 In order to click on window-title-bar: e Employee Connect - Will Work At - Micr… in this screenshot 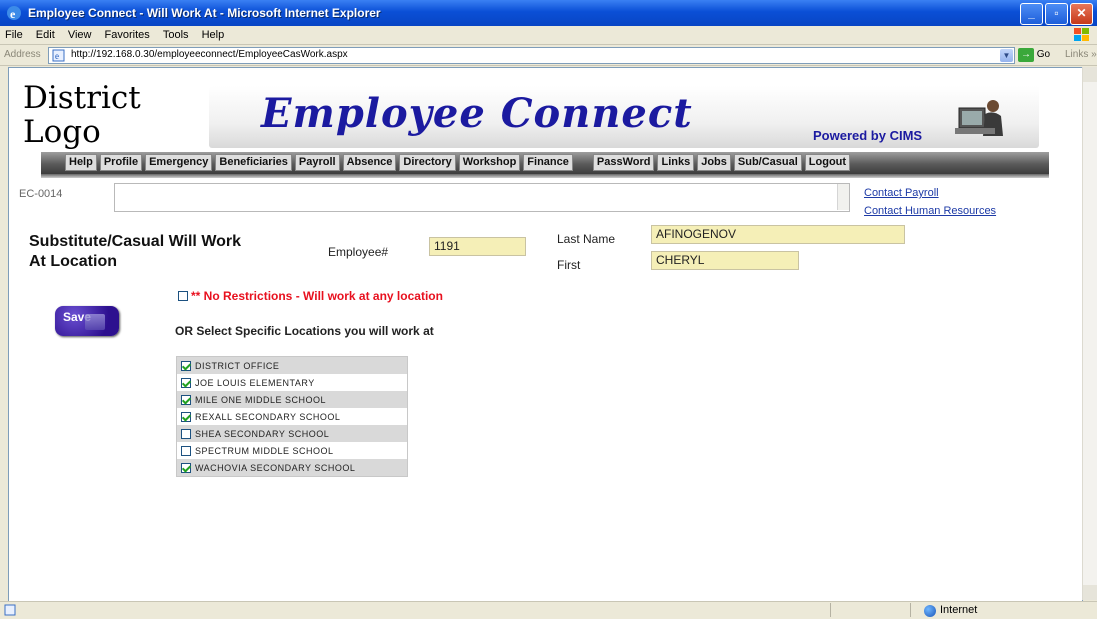, I will do `click(548, 13)`.